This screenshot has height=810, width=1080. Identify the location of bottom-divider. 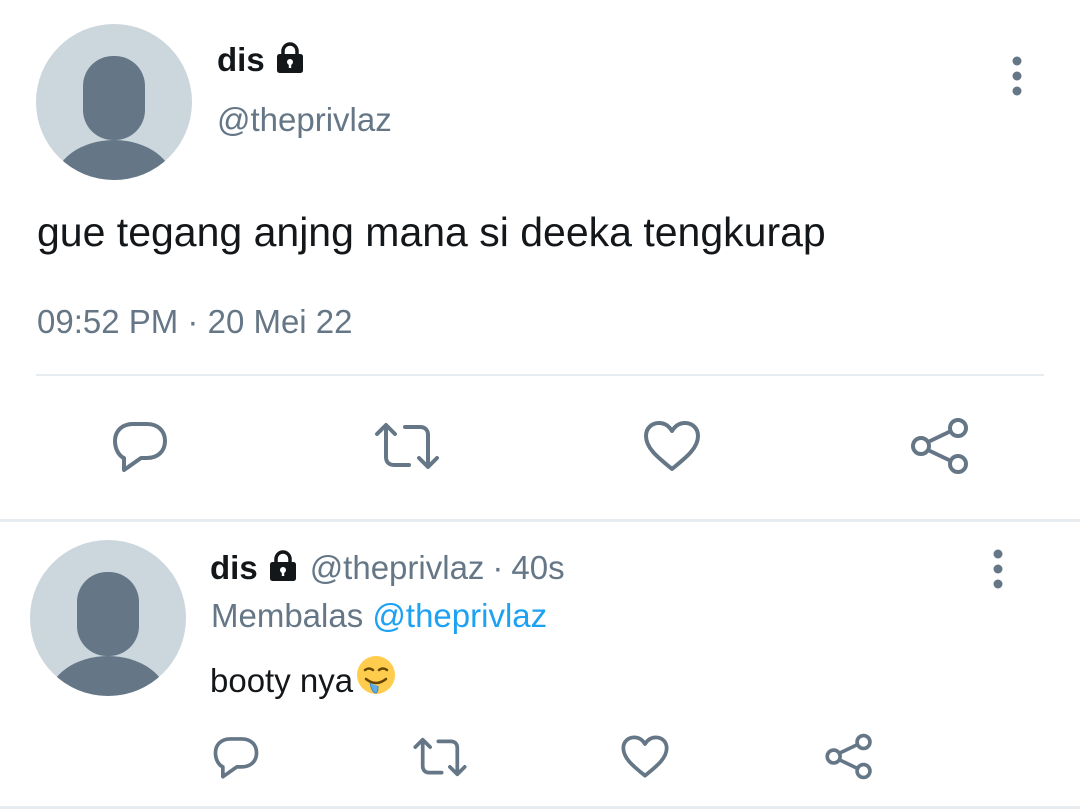
(540, 807).